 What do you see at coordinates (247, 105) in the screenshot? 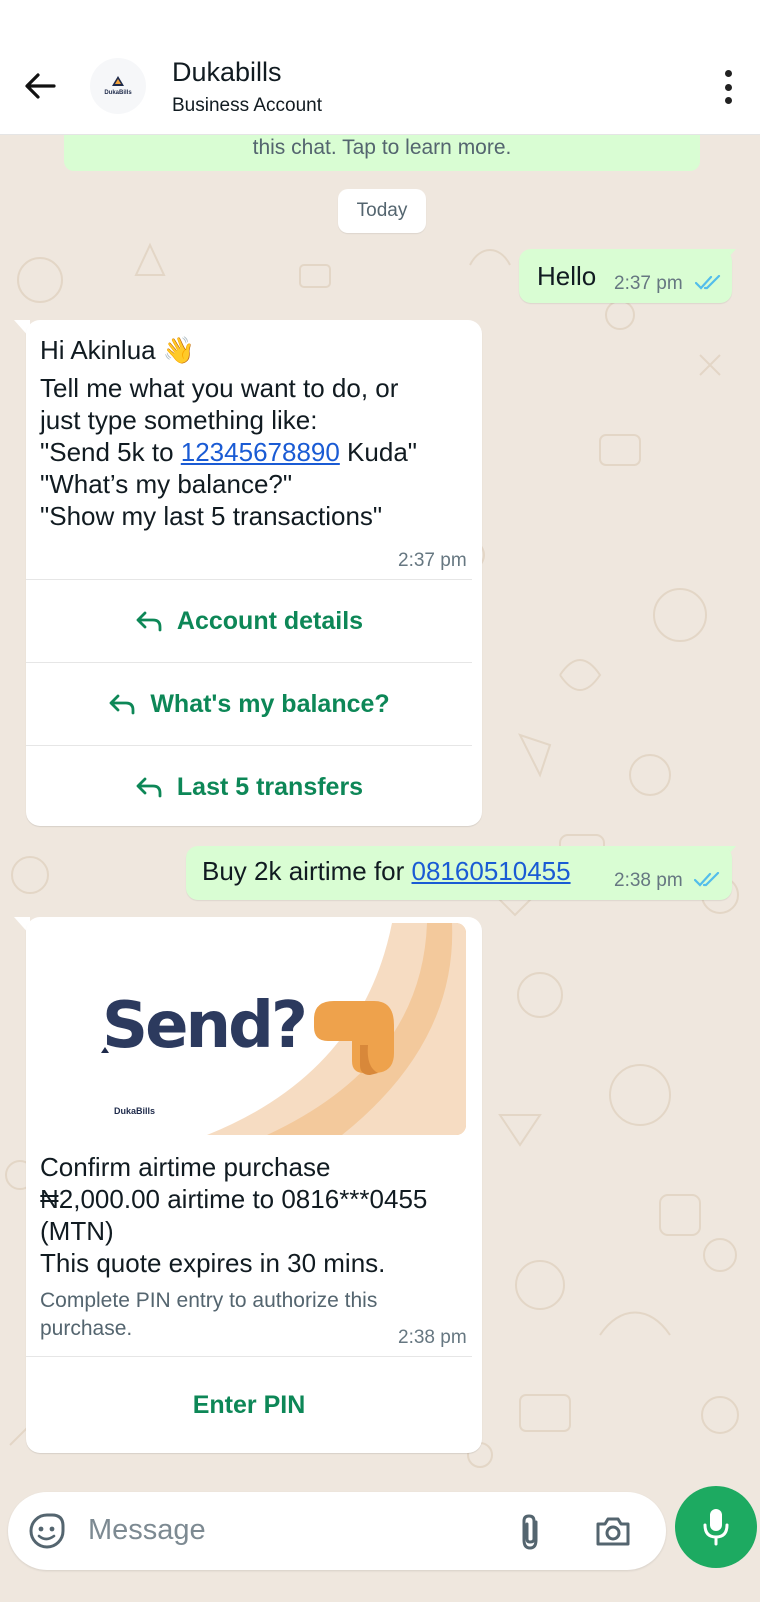
I see `contact-subtitle: Business Account` at bounding box center [247, 105].